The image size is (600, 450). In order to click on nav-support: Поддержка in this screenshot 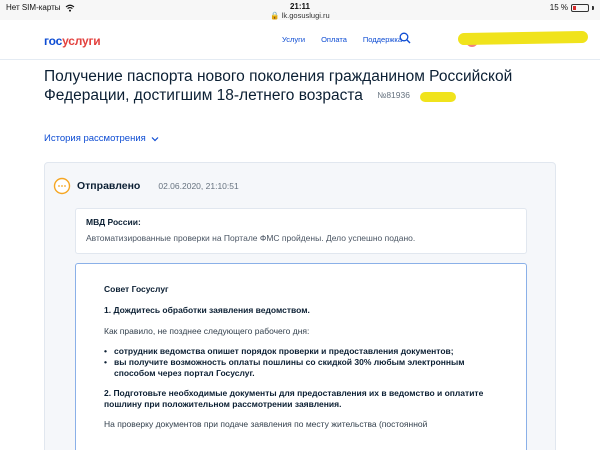, I will do `click(382, 39)`.